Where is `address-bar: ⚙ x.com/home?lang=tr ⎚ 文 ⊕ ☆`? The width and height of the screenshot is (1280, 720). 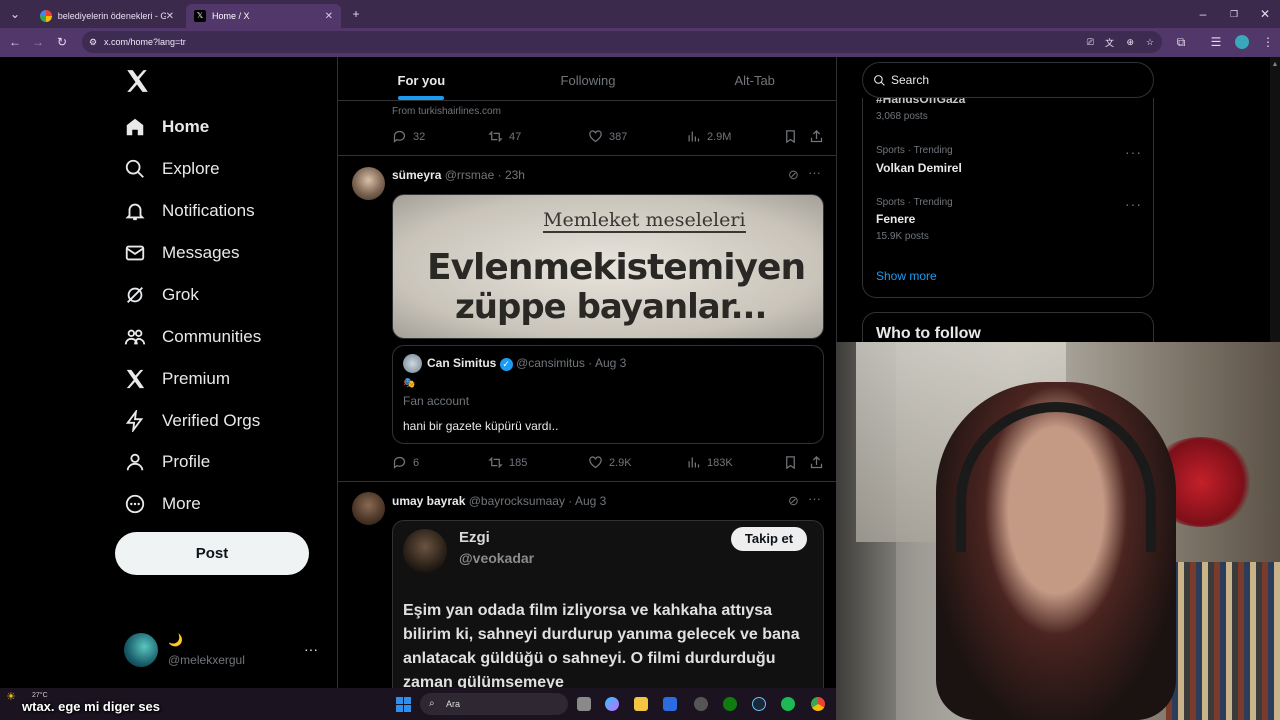 address-bar: ⚙ x.com/home?lang=tr ⎚ 文 ⊕ ☆ is located at coordinates (622, 42).